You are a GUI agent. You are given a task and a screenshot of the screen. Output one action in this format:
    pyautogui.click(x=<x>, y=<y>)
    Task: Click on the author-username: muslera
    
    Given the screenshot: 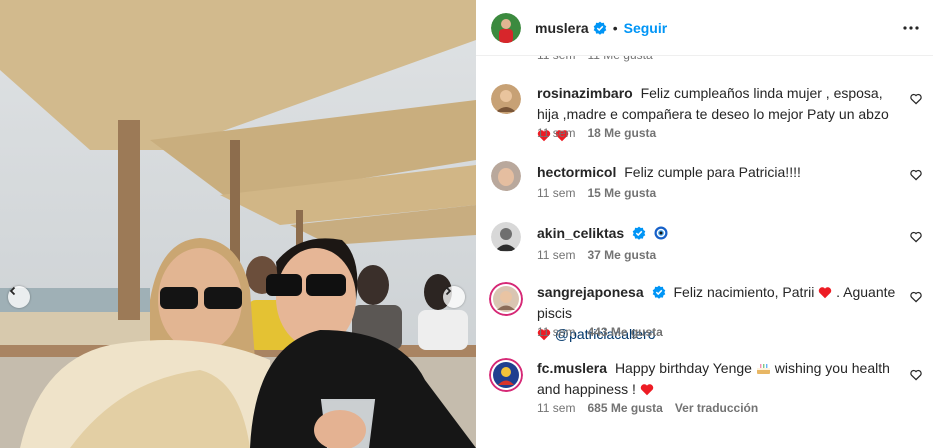 What is the action you would take?
    pyautogui.click(x=562, y=28)
    